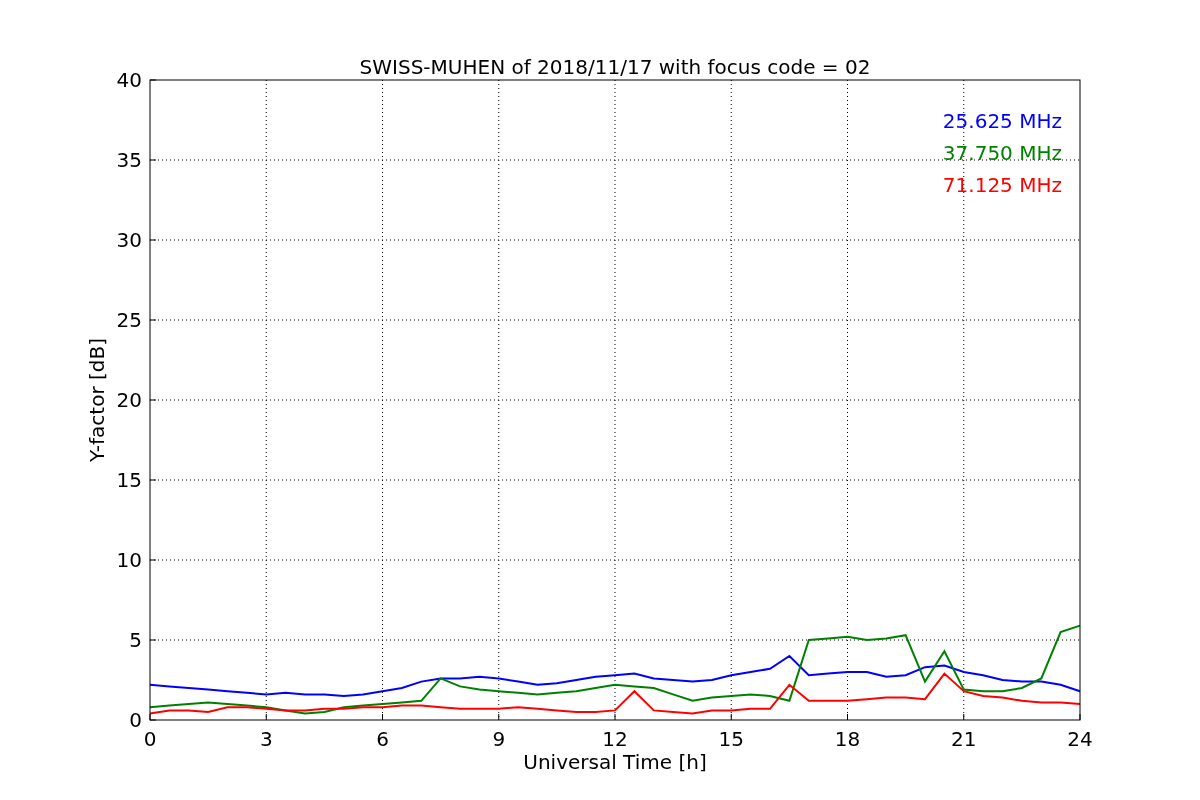  What do you see at coordinates (1080, 739) in the screenshot?
I see `tick-label: 24` at bounding box center [1080, 739].